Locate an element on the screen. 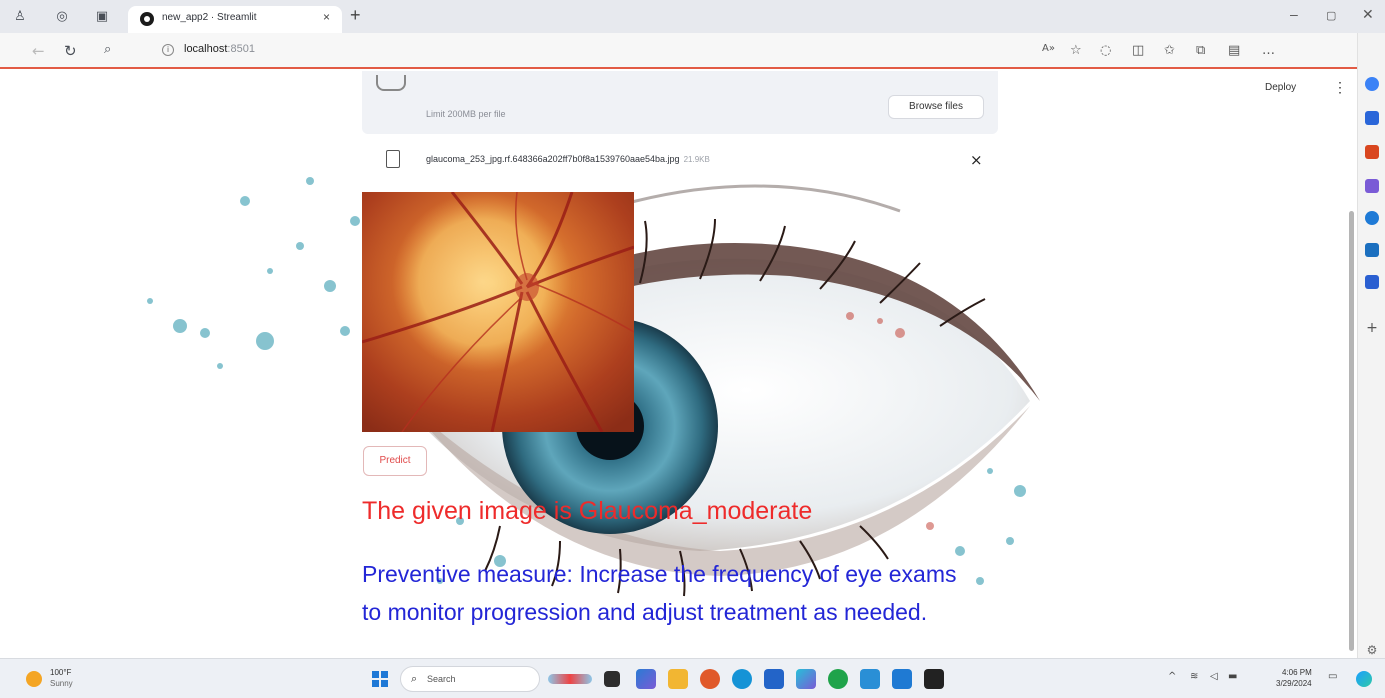  wallet-icon: ▤ is located at coordinates (1234, 50).